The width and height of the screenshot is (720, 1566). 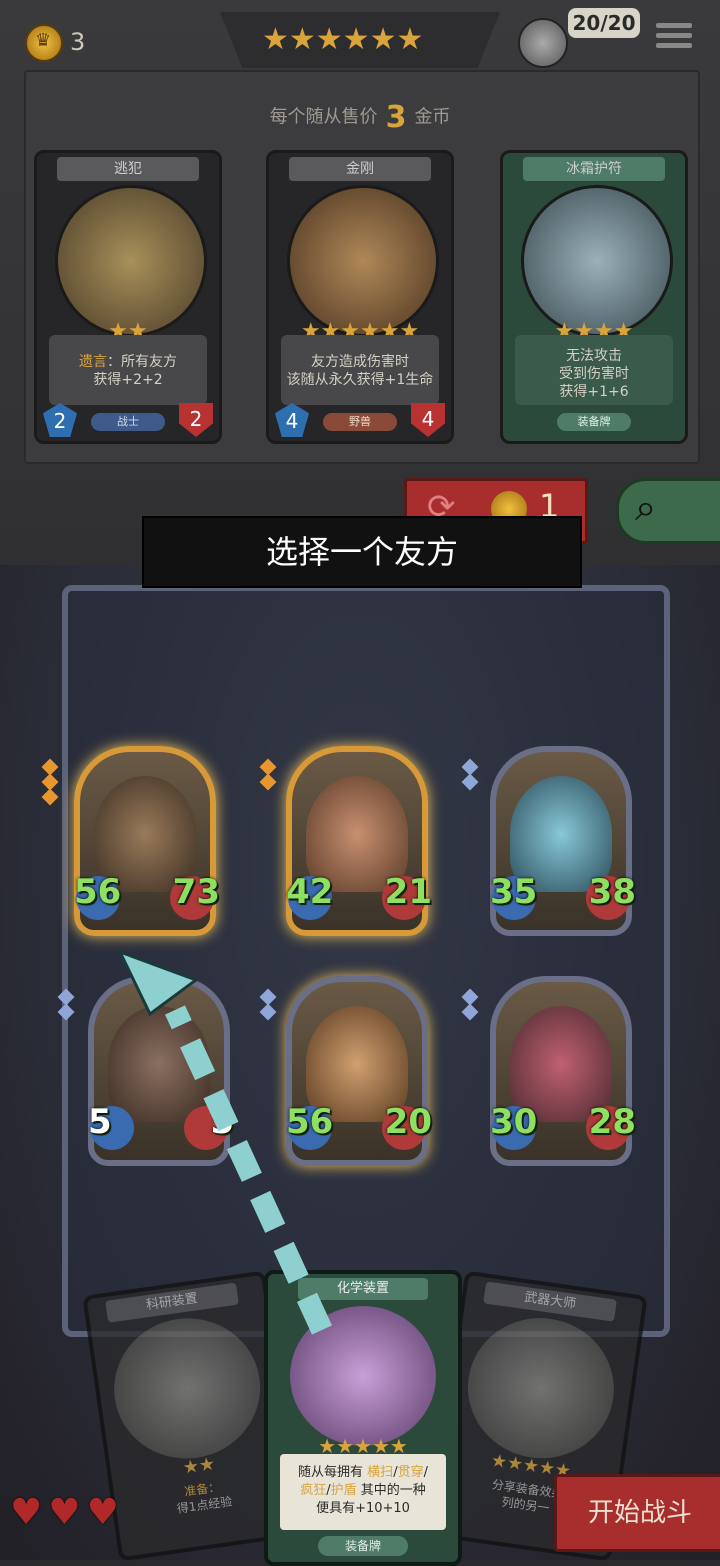 What do you see at coordinates (396, 117) in the screenshot?
I see `sell-price: 3` at bounding box center [396, 117].